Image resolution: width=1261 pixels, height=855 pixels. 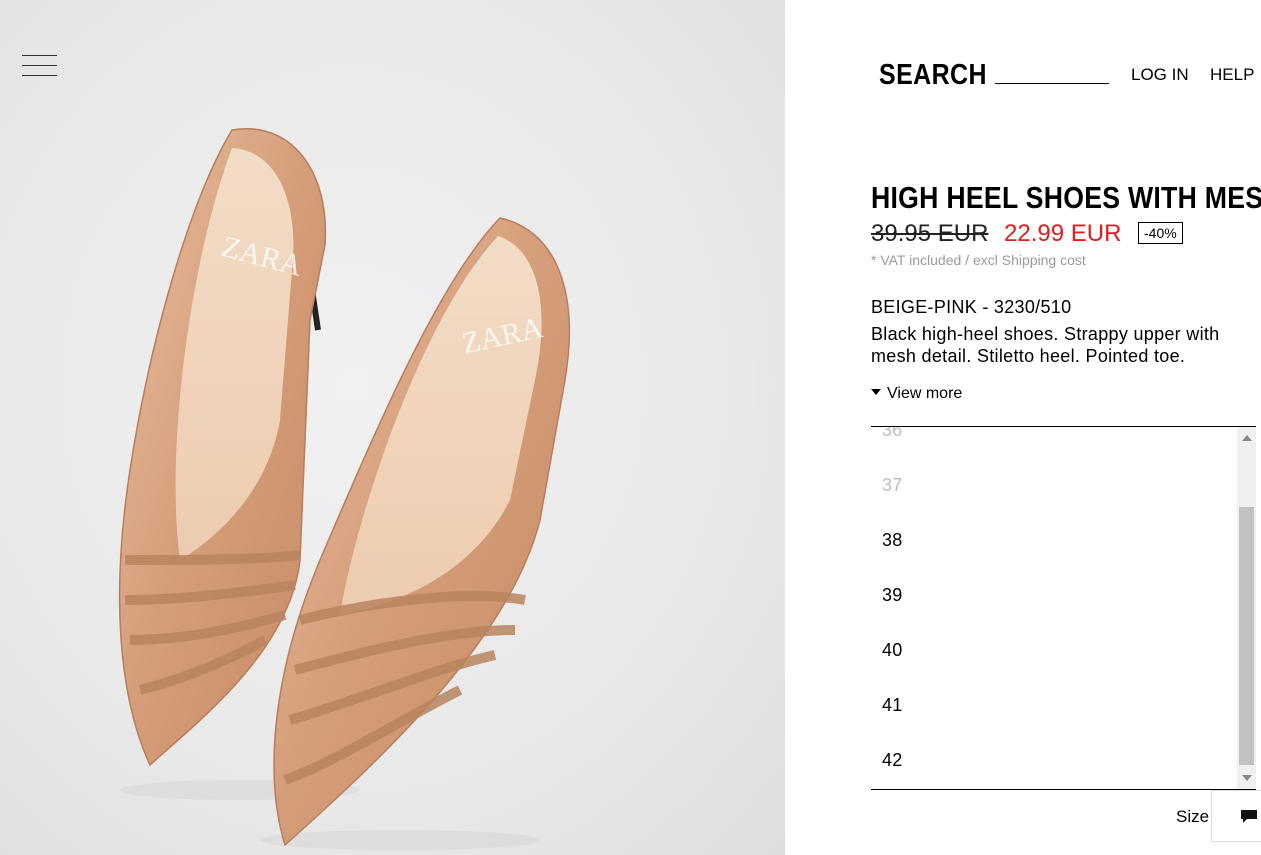 What do you see at coordinates (1236, 816) in the screenshot?
I see `chat-button` at bounding box center [1236, 816].